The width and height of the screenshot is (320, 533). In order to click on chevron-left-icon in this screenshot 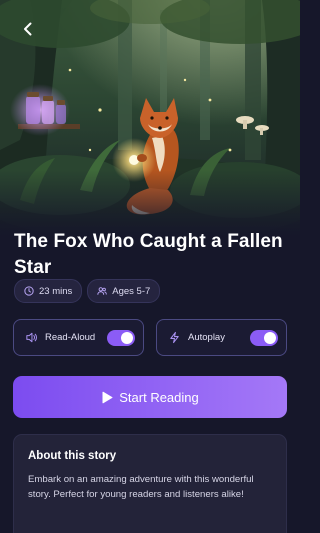, I will do `click(28, 29)`.